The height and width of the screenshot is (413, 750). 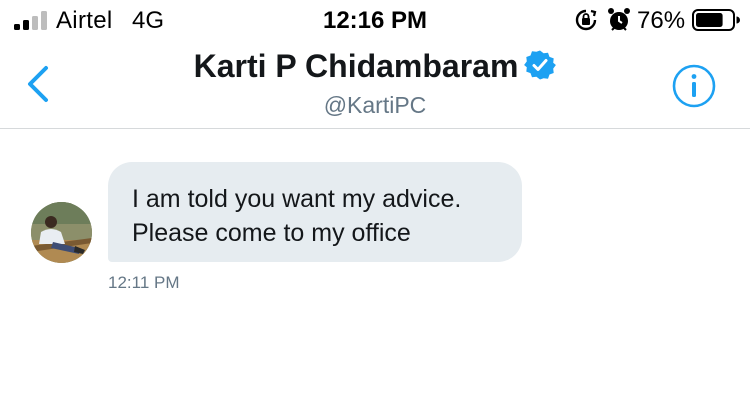 What do you see at coordinates (716, 20) in the screenshot?
I see `battery-icon` at bounding box center [716, 20].